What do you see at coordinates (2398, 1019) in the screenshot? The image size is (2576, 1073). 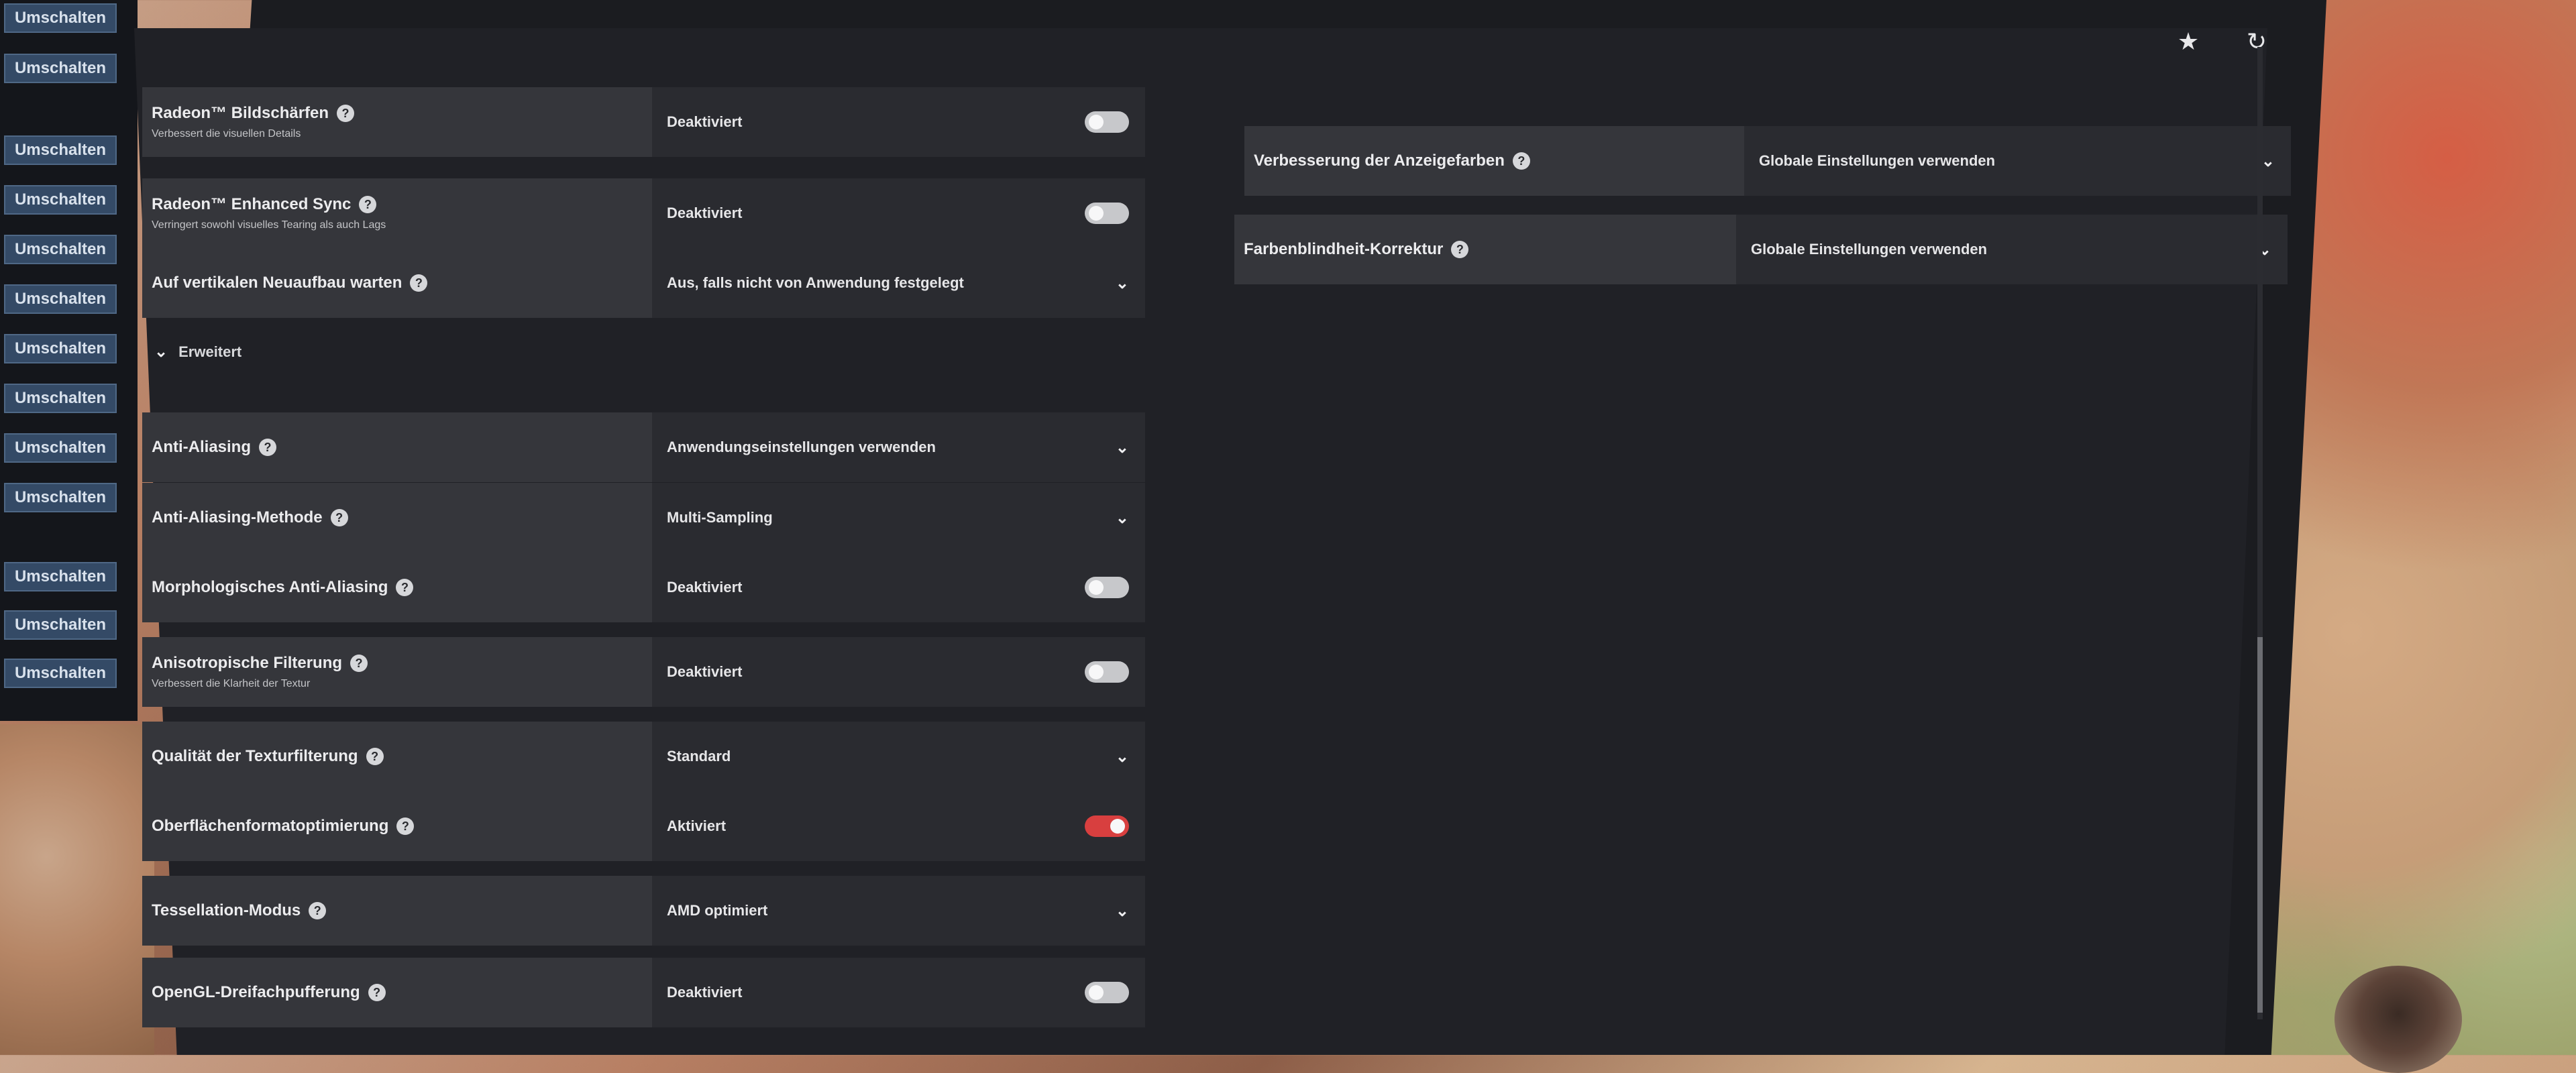 I see `background-eye` at bounding box center [2398, 1019].